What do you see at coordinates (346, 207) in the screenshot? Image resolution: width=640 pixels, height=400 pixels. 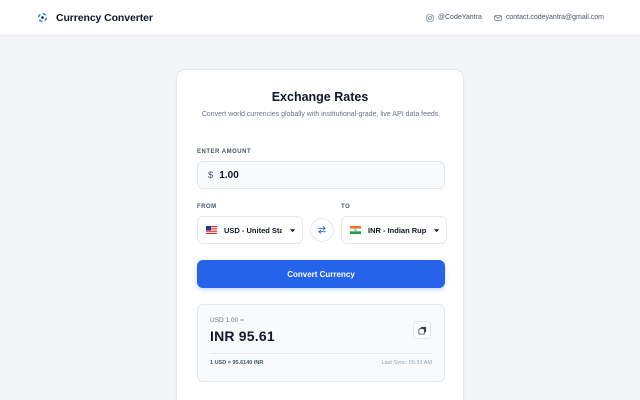 I see `to-label: TO` at bounding box center [346, 207].